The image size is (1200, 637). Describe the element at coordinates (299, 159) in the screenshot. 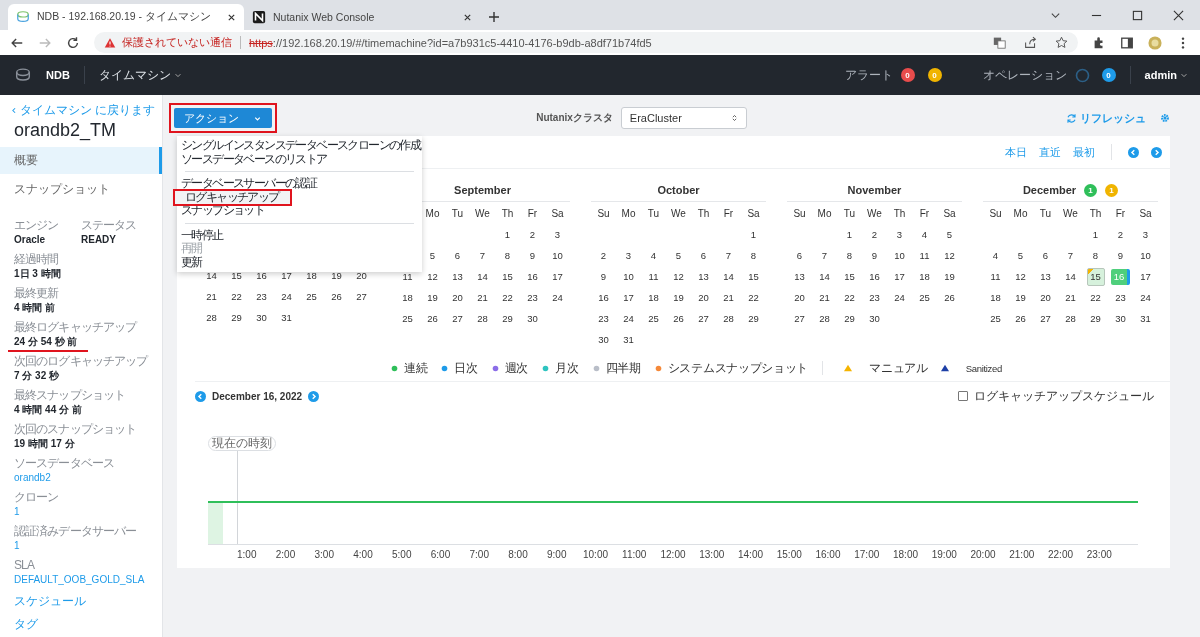

I see `menu-item: ソースデータベースのリストア` at that location.